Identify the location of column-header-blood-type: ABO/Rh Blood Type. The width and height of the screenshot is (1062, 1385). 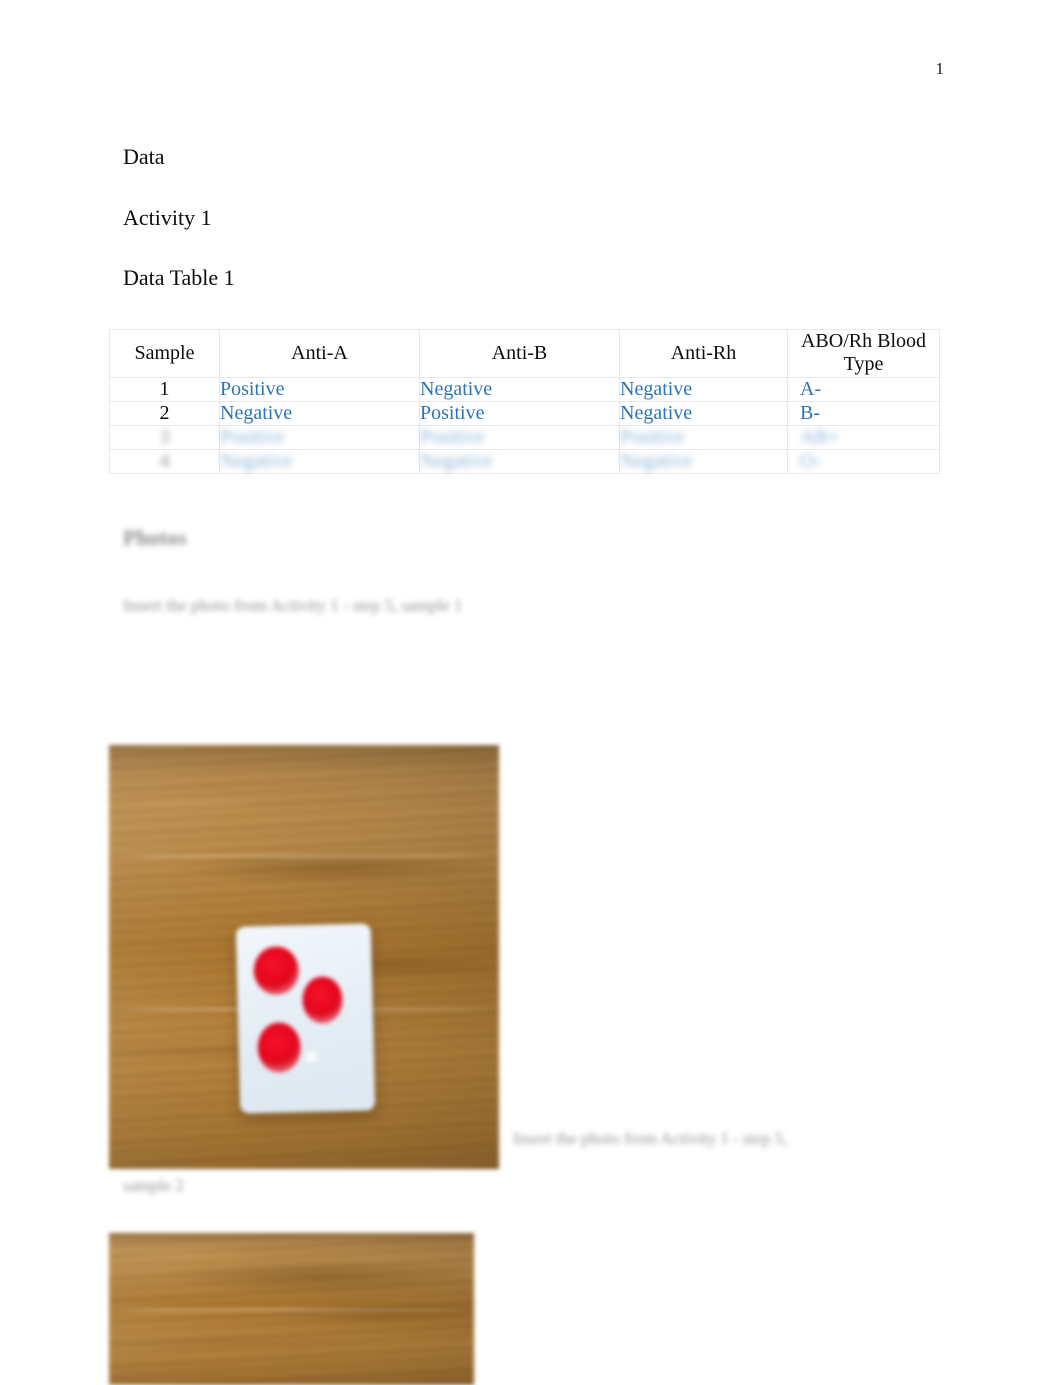
(863, 353).